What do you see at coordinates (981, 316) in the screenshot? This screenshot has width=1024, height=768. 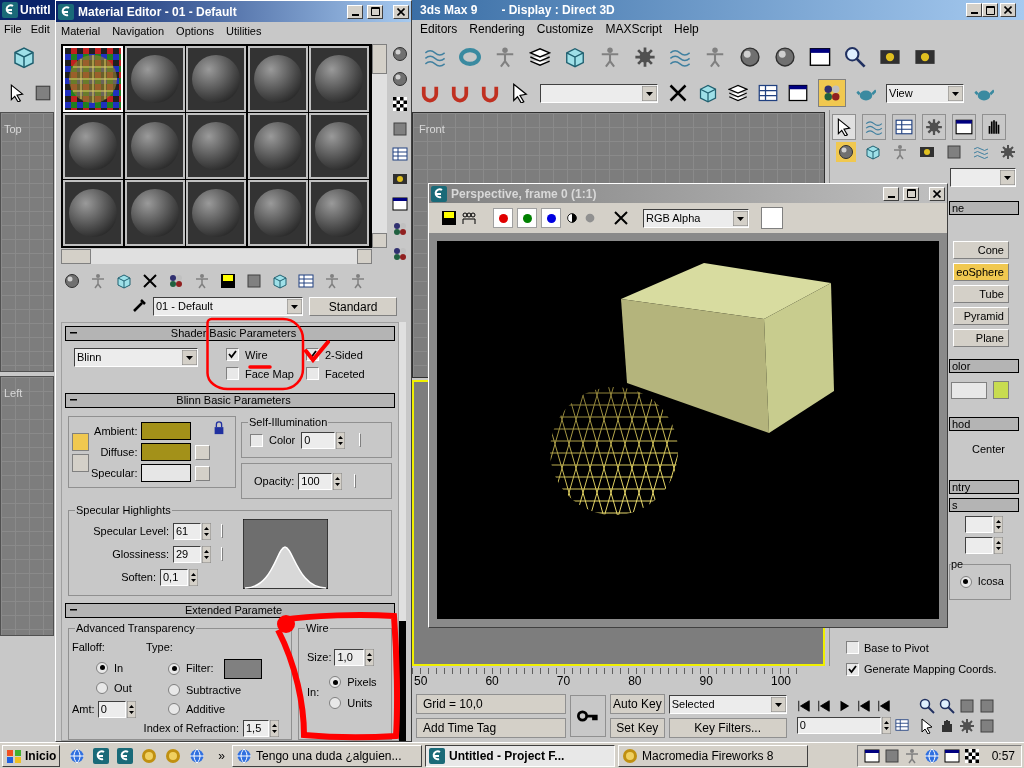 I see `object-type-button: Pyramid` at bounding box center [981, 316].